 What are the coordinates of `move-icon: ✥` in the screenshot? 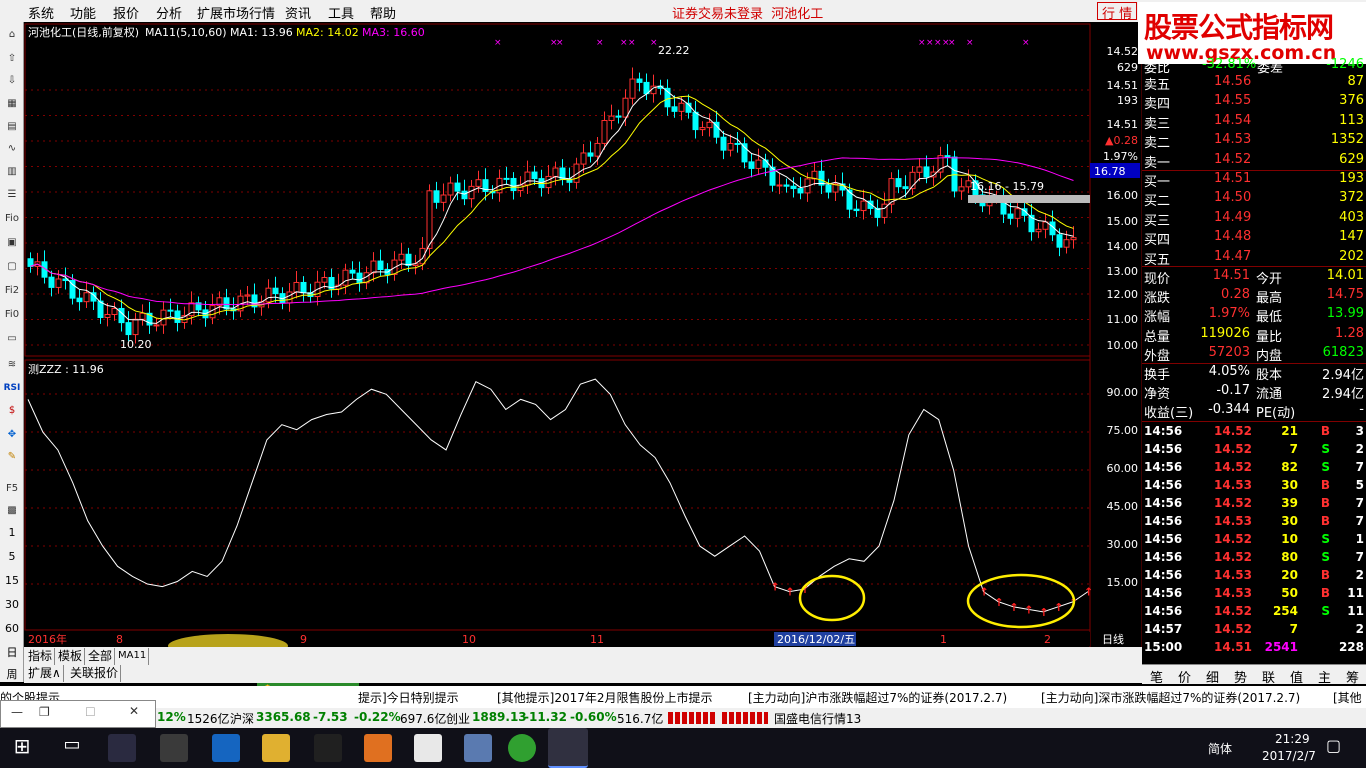 It's located at (12, 434).